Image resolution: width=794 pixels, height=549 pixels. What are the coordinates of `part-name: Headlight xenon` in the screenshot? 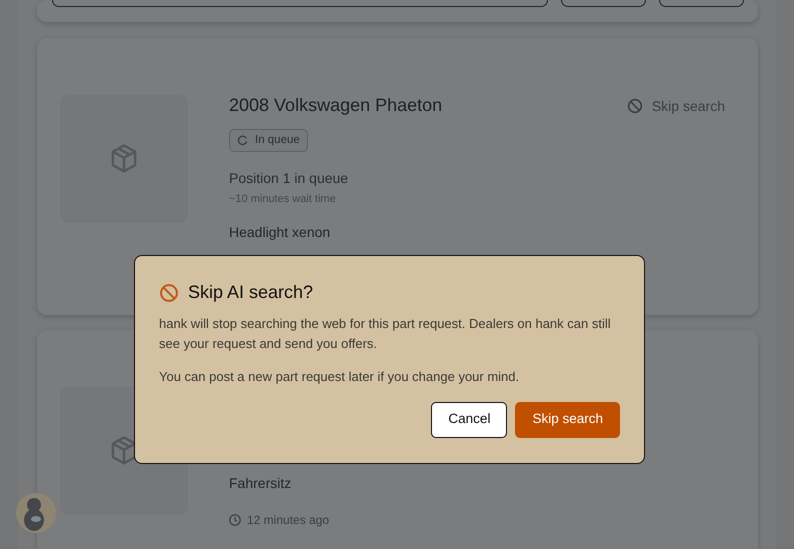 It's located at (280, 232).